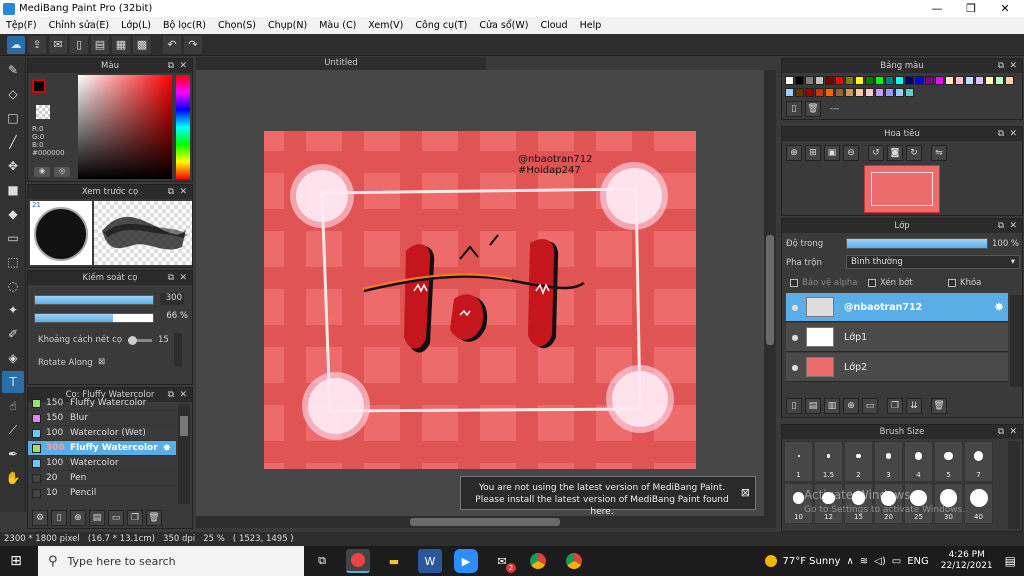  I want to click on brush-size-option: 3, so click(888, 461).